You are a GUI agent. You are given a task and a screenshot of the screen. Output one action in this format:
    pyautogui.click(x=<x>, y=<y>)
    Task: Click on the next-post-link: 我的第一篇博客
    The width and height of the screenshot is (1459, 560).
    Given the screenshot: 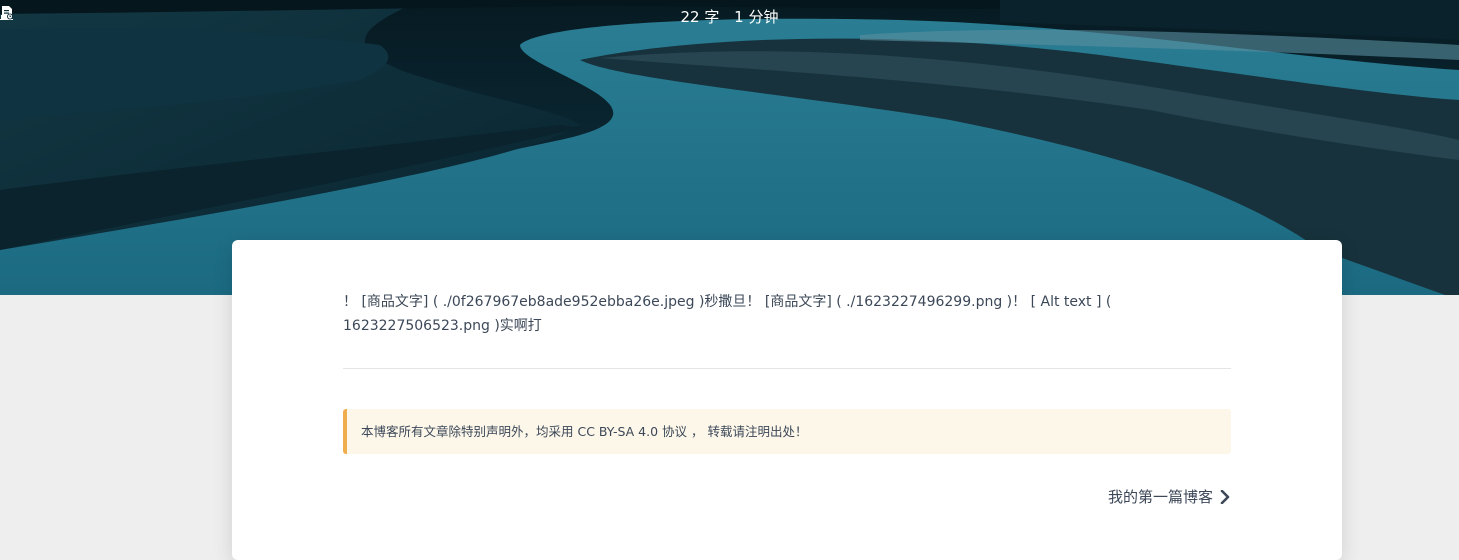 What is the action you would take?
    pyautogui.click(x=1169, y=497)
    